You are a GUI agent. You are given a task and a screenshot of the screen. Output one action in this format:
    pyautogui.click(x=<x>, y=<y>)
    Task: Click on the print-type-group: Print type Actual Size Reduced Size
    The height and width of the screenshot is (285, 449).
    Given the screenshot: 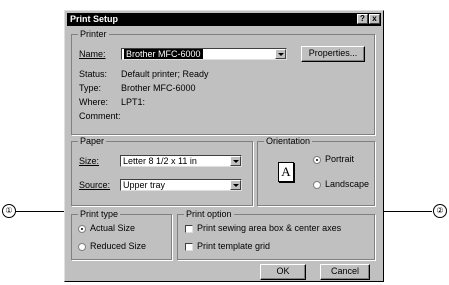 What is the action you would take?
    pyautogui.click(x=121, y=234)
    